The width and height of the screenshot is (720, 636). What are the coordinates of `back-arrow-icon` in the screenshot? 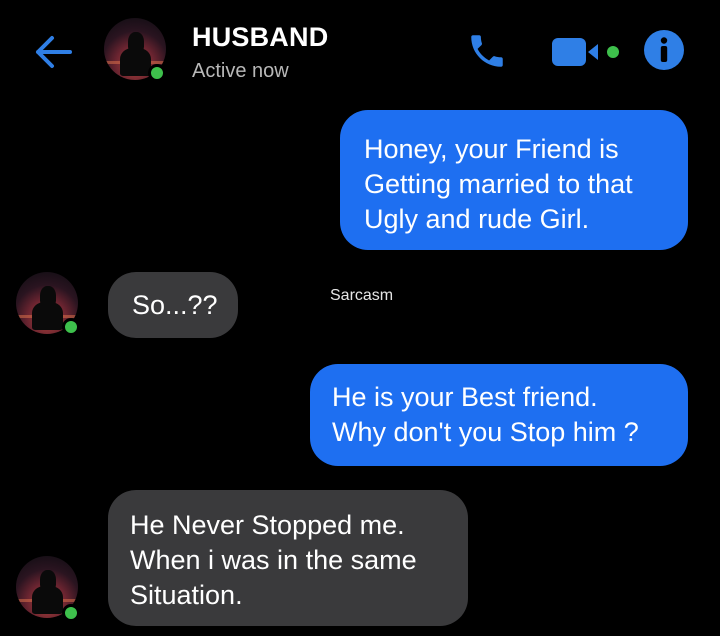 It's located at (54, 52).